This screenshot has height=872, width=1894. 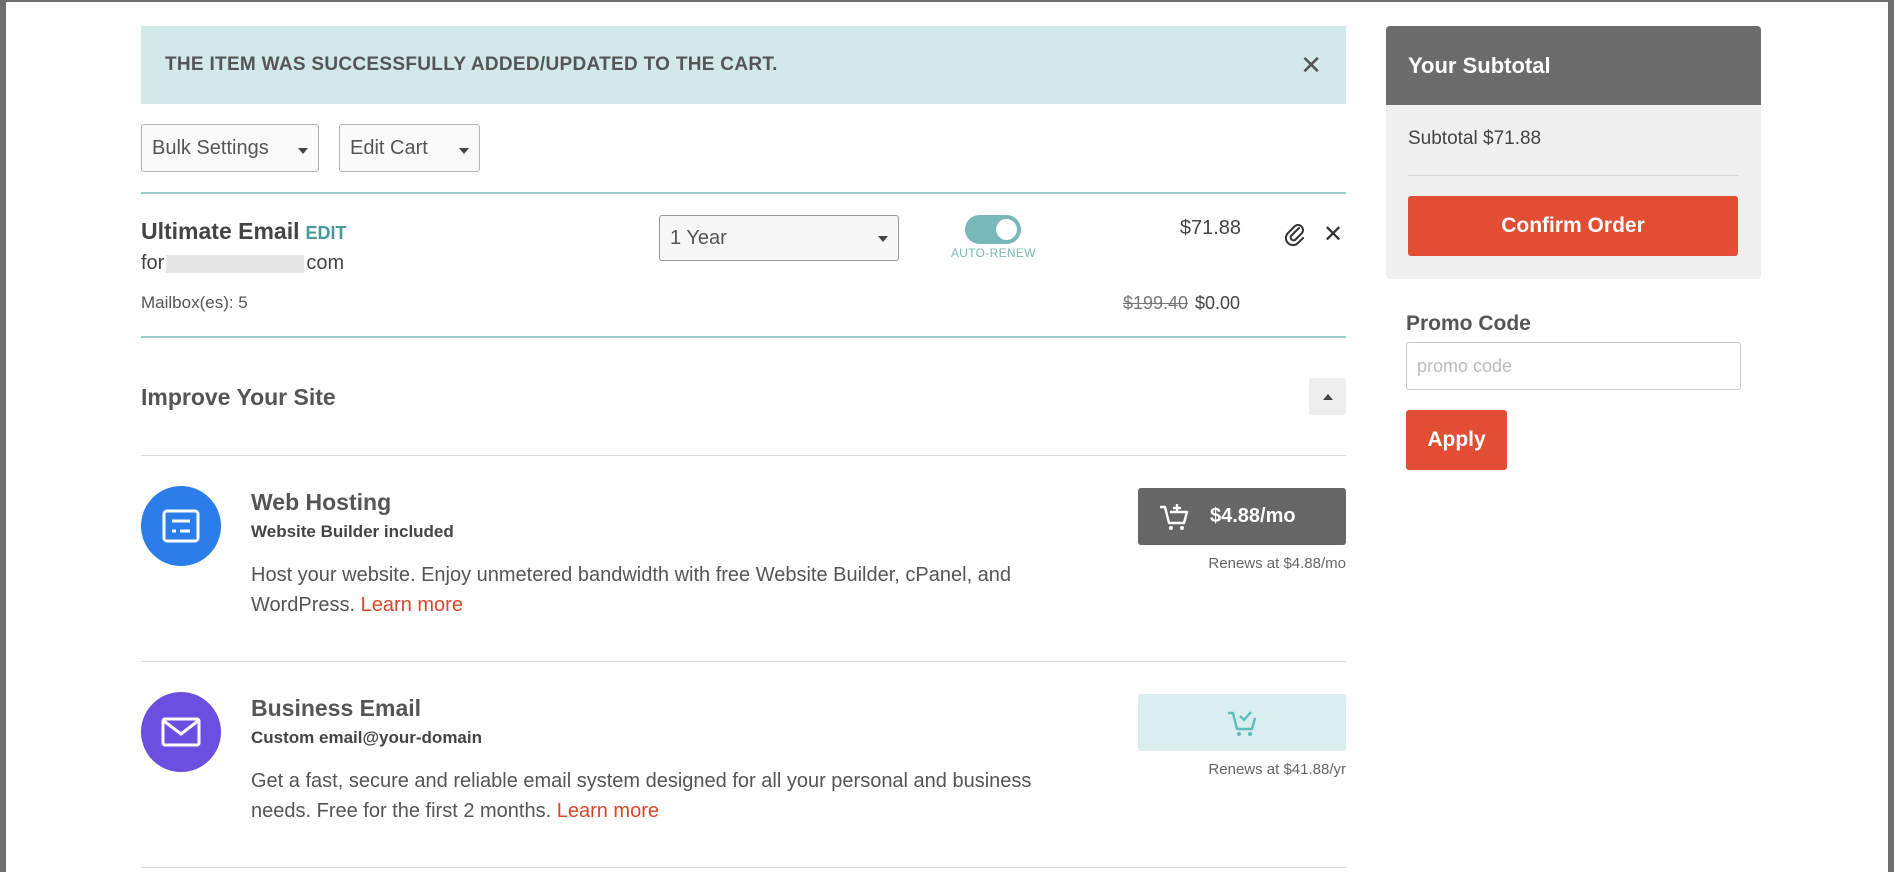 What do you see at coordinates (947, 1) in the screenshot?
I see `window-border-top` at bounding box center [947, 1].